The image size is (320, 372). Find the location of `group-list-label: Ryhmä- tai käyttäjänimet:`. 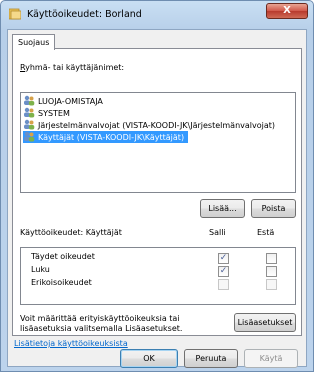

group-list-label: Ryhmä- tai käyttäjänimet: is located at coordinates (72, 67).